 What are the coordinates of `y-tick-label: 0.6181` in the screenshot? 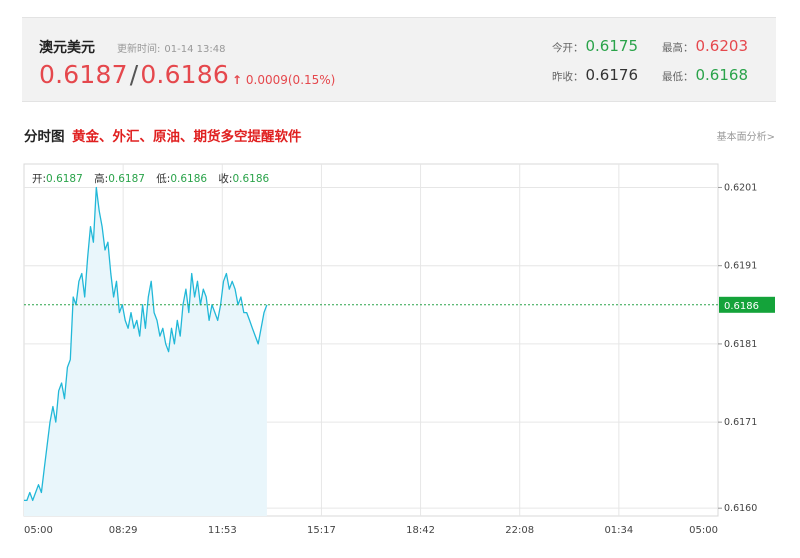 It's located at (740, 344).